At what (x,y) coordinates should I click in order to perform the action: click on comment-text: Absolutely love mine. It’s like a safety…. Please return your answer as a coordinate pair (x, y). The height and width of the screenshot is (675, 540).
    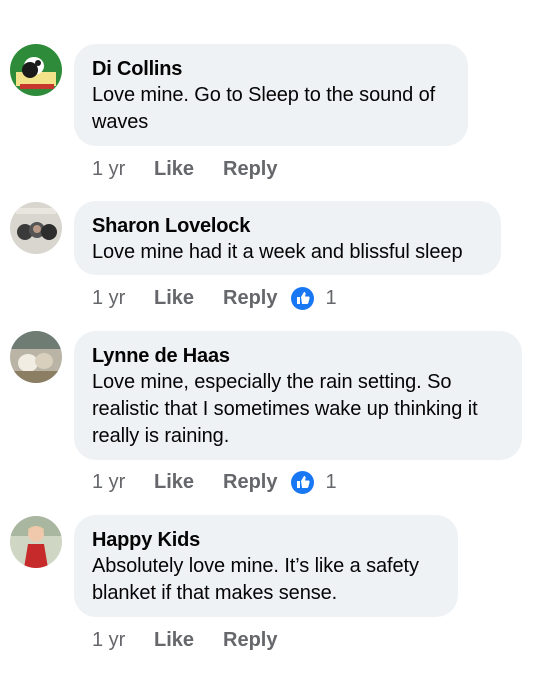
    Looking at the image, I should click on (255, 579).